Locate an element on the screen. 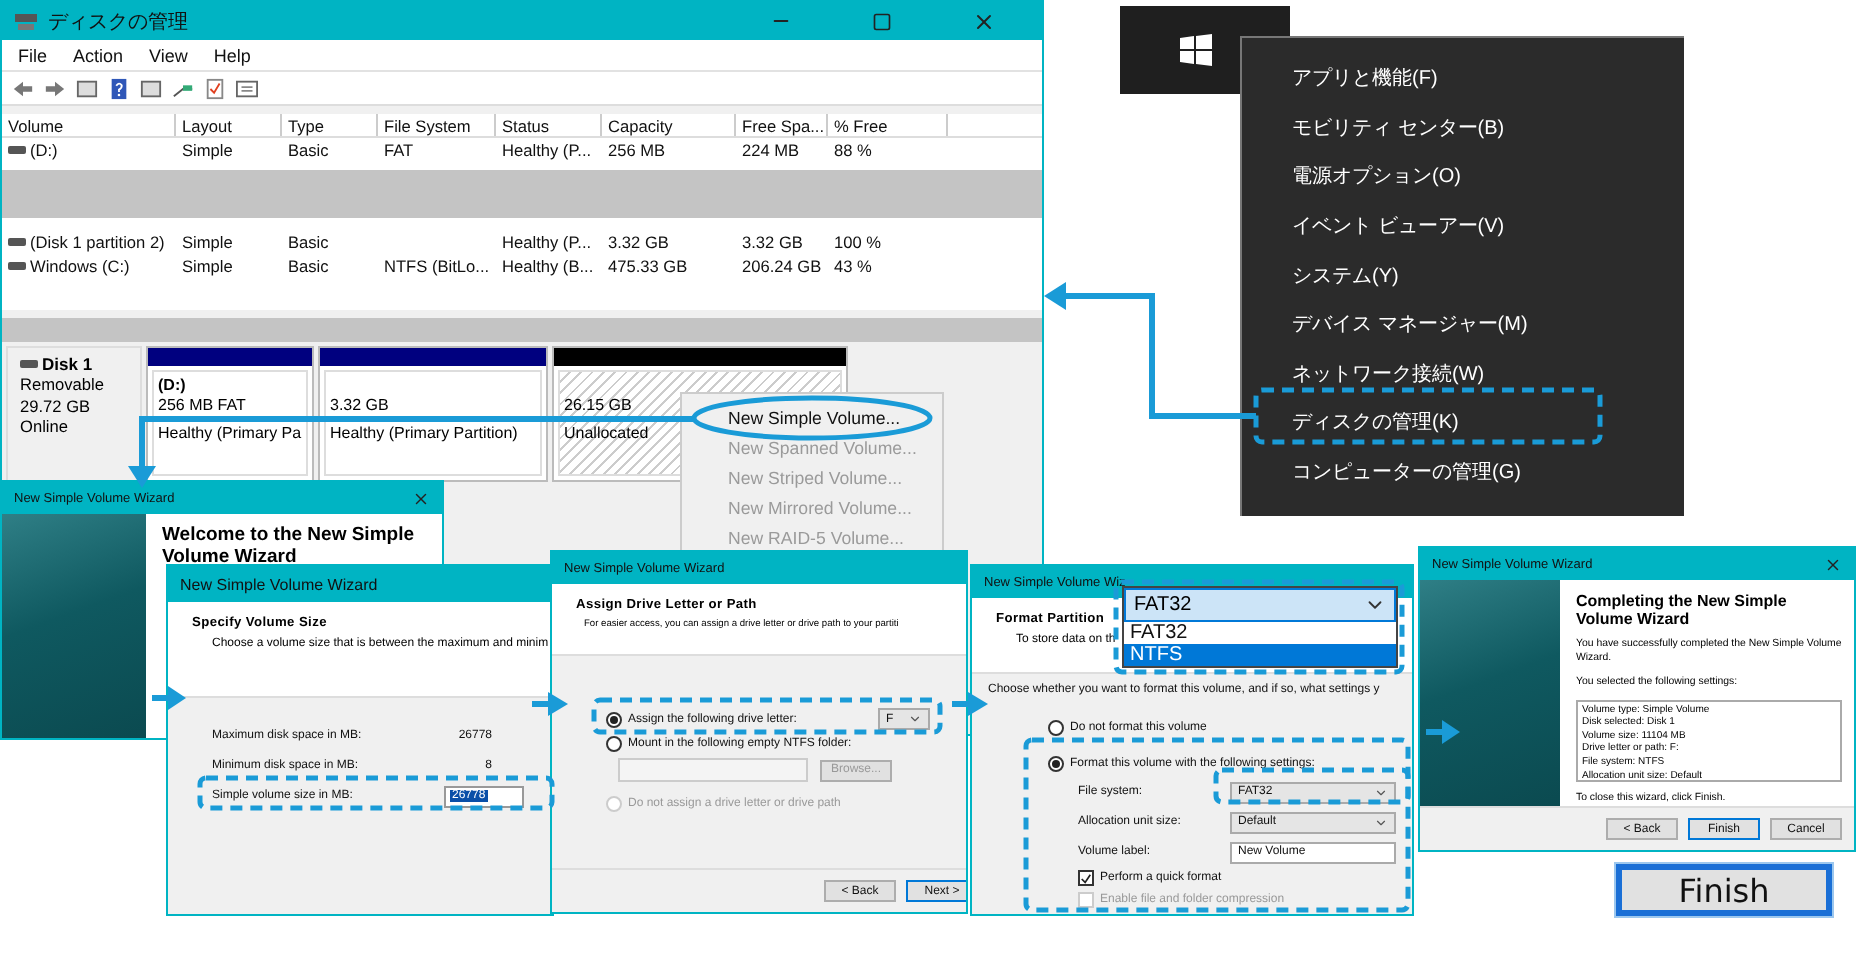 The width and height of the screenshot is (1858, 968). wizard-heading: Welcome to the New Simple Volume Wizard is located at coordinates (289, 548).